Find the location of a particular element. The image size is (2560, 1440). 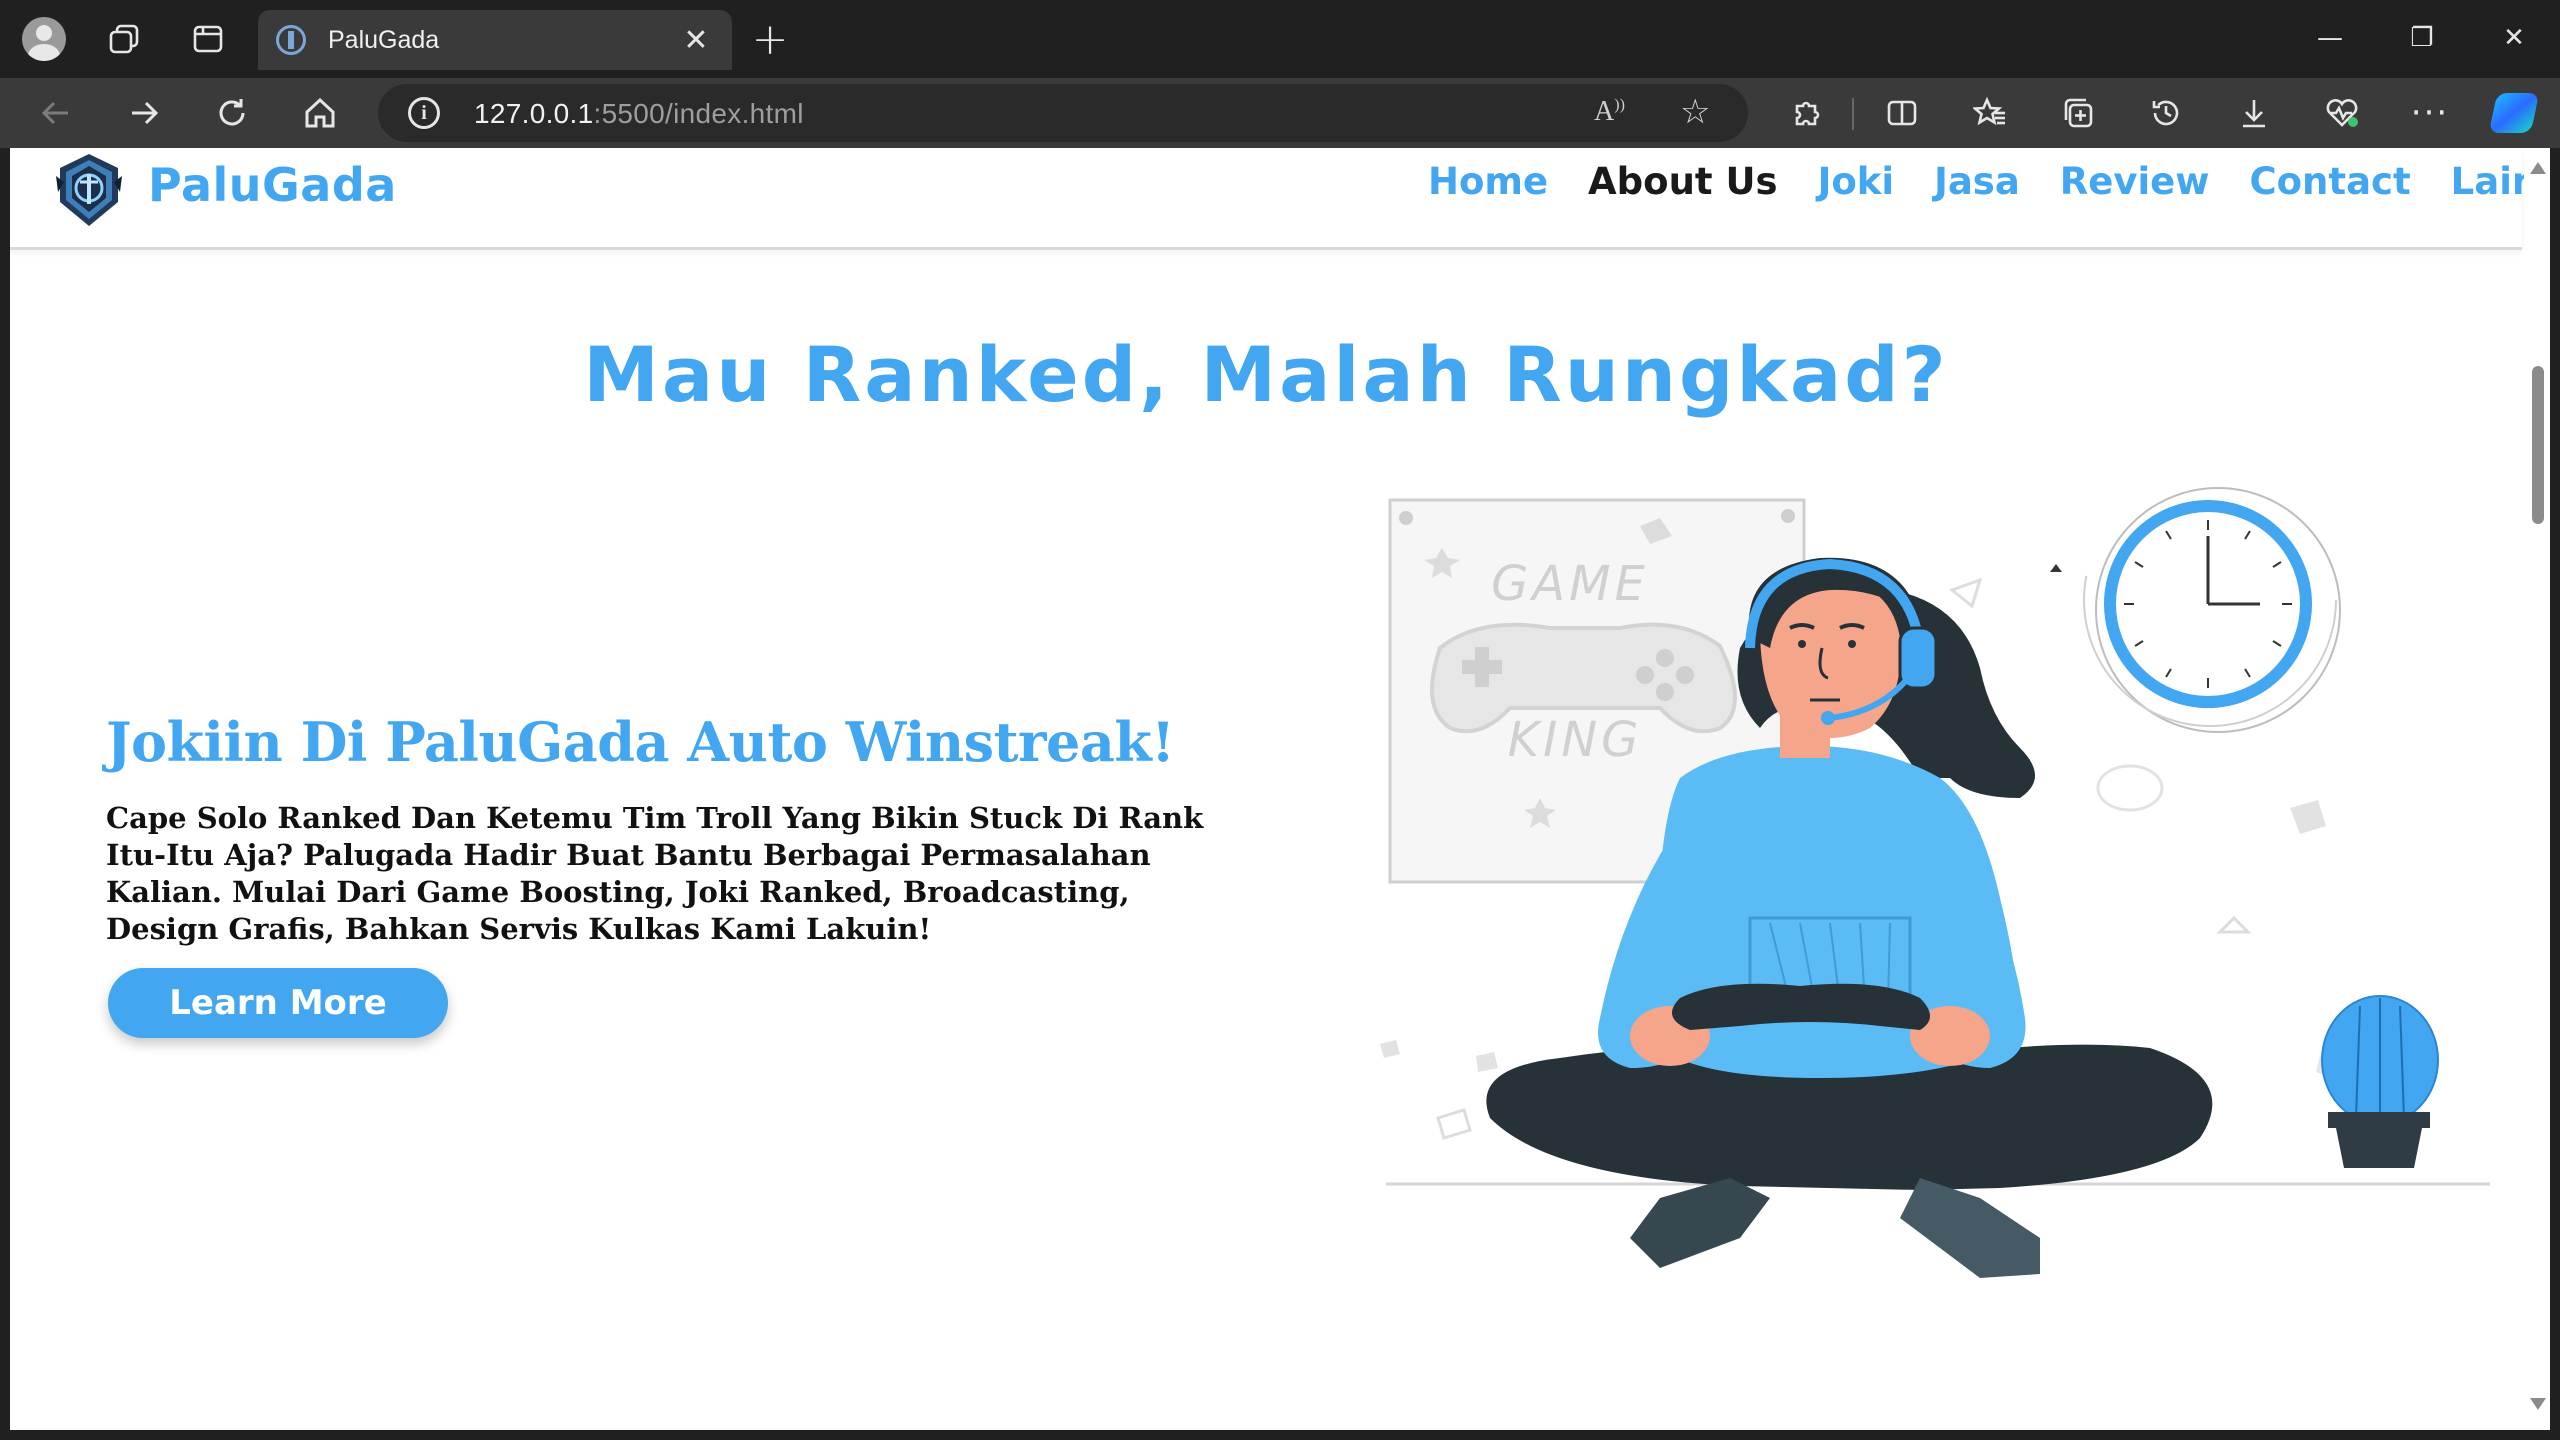

learn-more-button: Learn More is located at coordinates (278, 1003).